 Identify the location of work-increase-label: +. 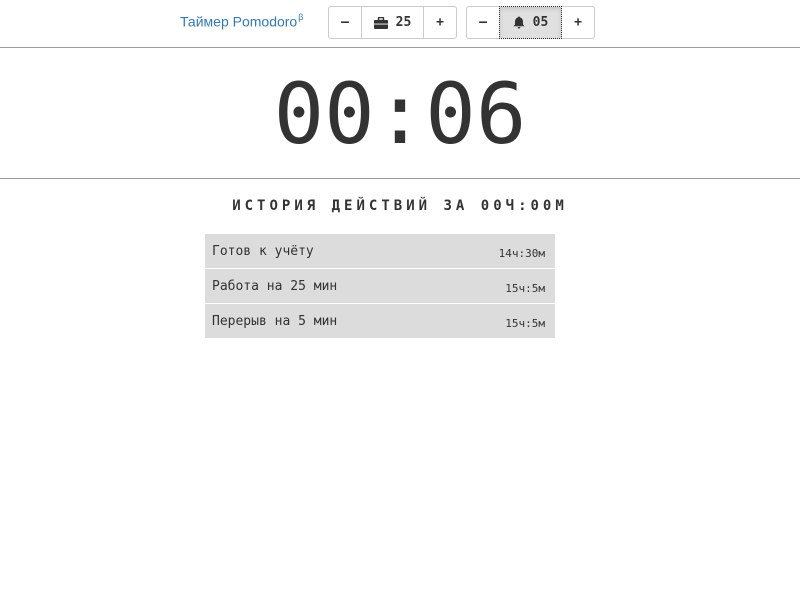
(440, 22).